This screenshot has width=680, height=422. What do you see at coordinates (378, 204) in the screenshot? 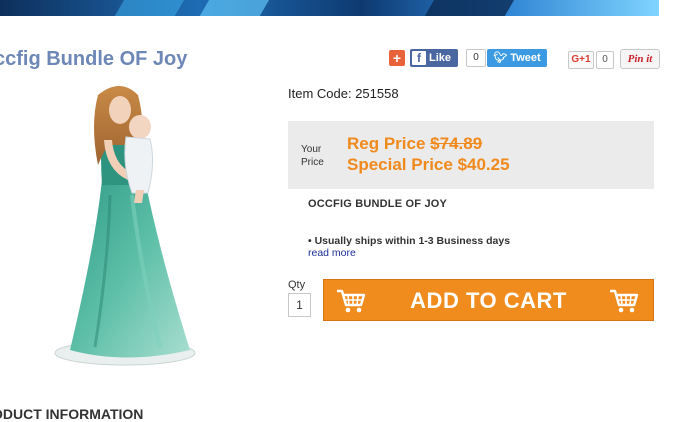
I see `description-title: OCCFIG BUNDLE OF JOY` at bounding box center [378, 204].